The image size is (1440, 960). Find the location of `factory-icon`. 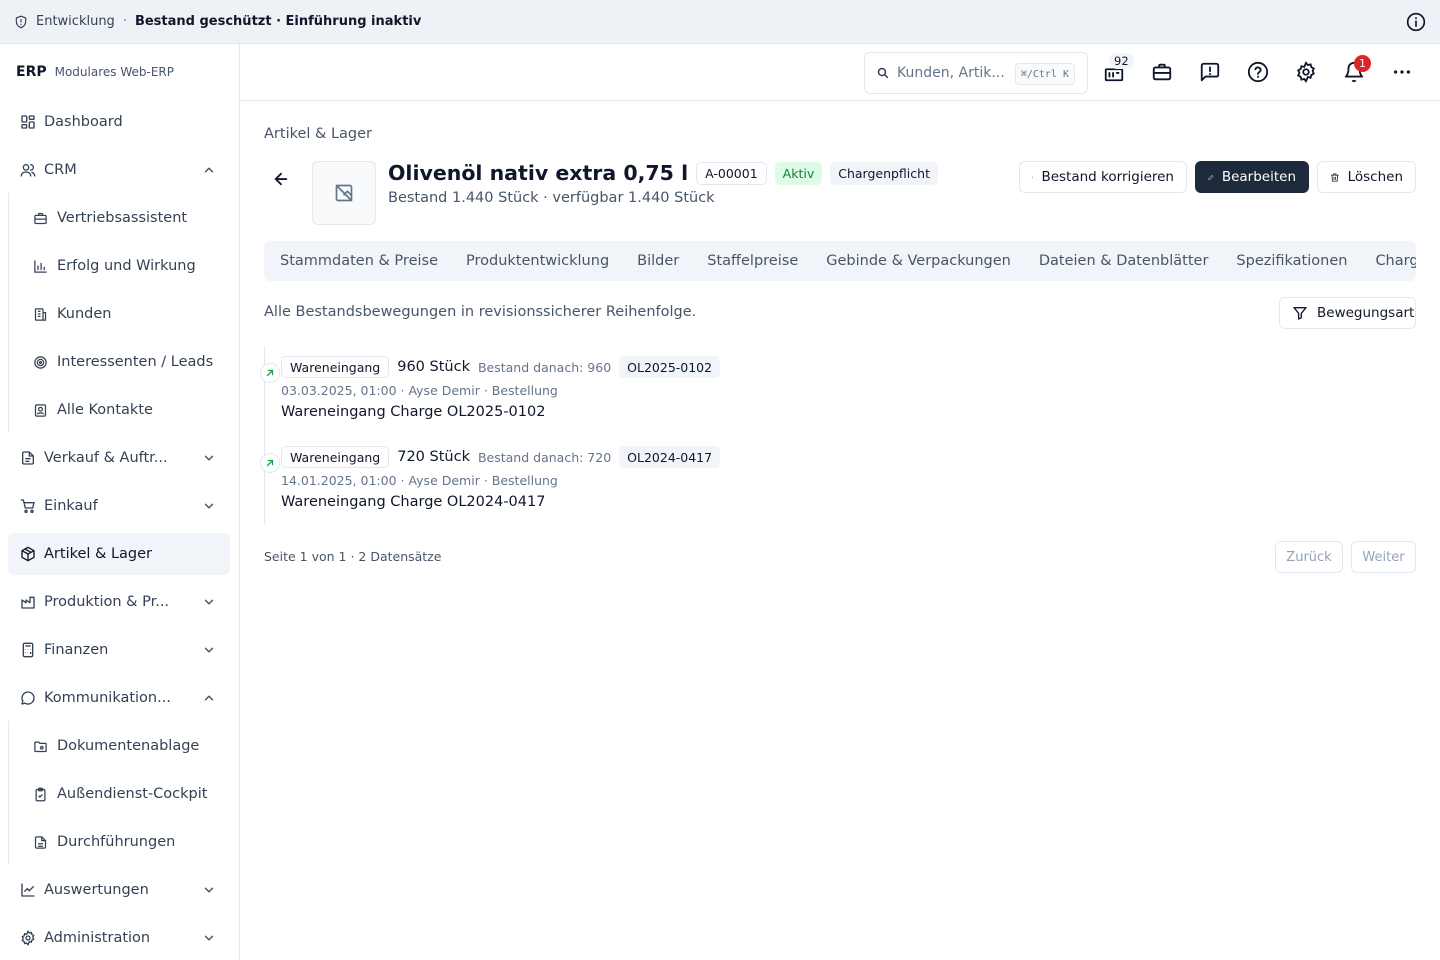

factory-icon is located at coordinates (28, 602).